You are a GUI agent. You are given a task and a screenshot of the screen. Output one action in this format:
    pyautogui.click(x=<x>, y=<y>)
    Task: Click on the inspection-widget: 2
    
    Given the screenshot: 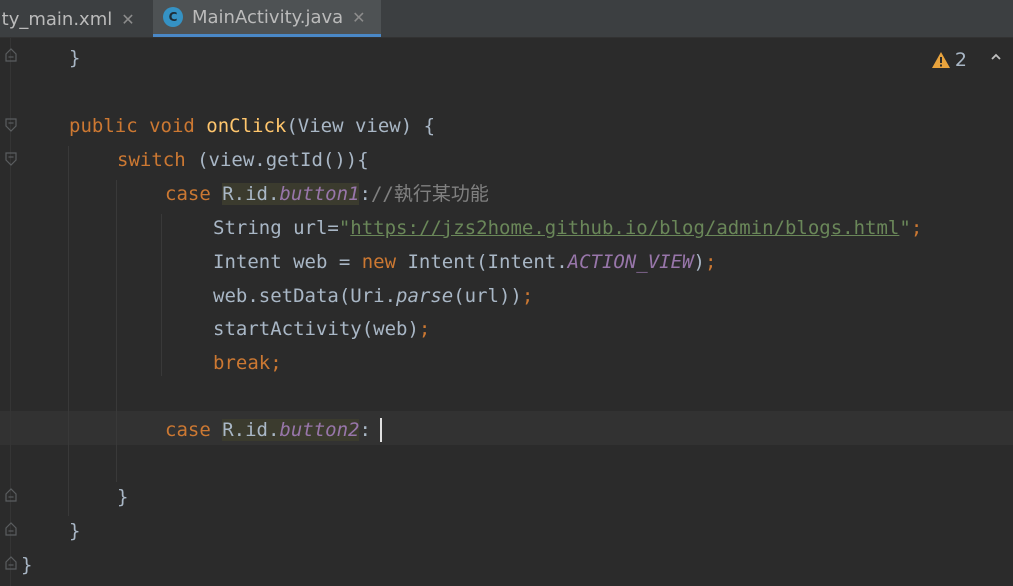 What is the action you would take?
    pyautogui.click(x=949, y=60)
    